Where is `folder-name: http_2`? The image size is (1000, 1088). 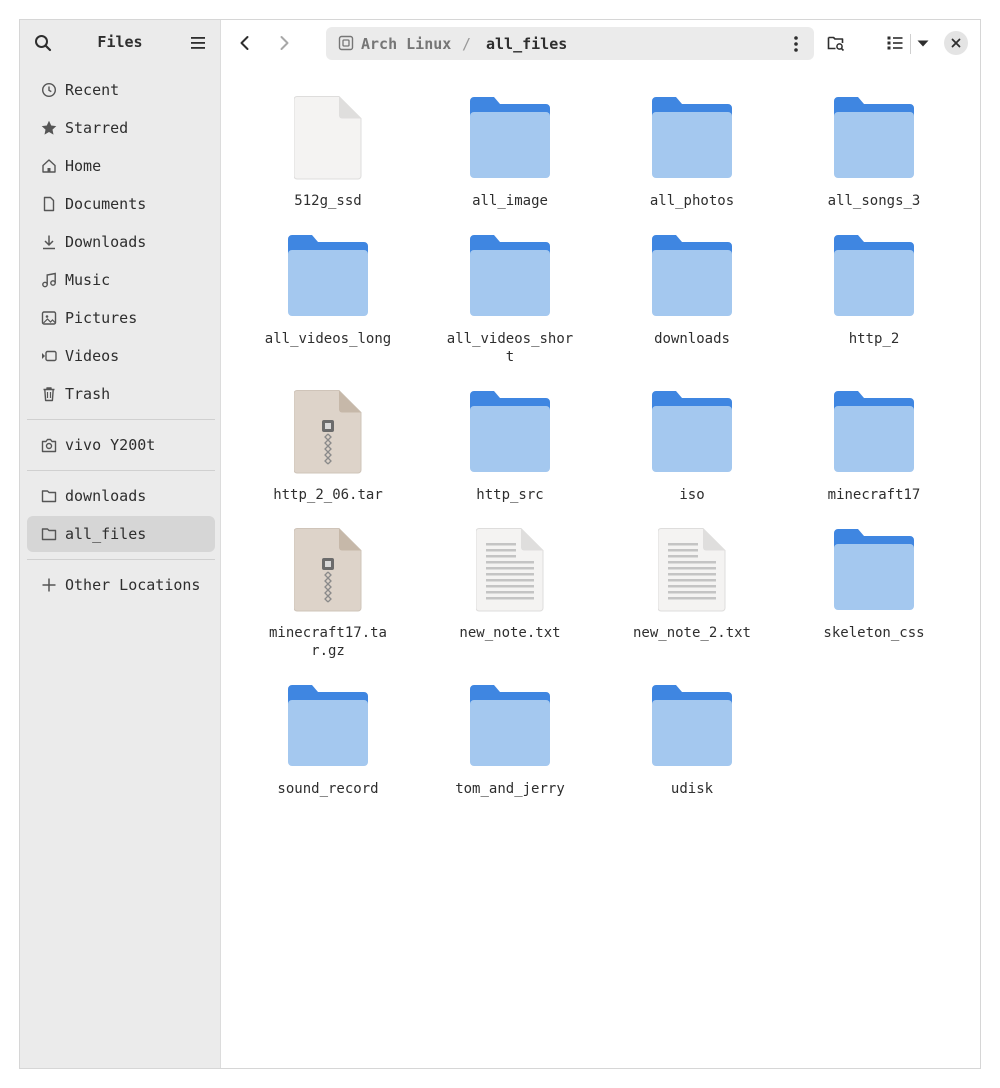 folder-name: http_2 is located at coordinates (874, 339).